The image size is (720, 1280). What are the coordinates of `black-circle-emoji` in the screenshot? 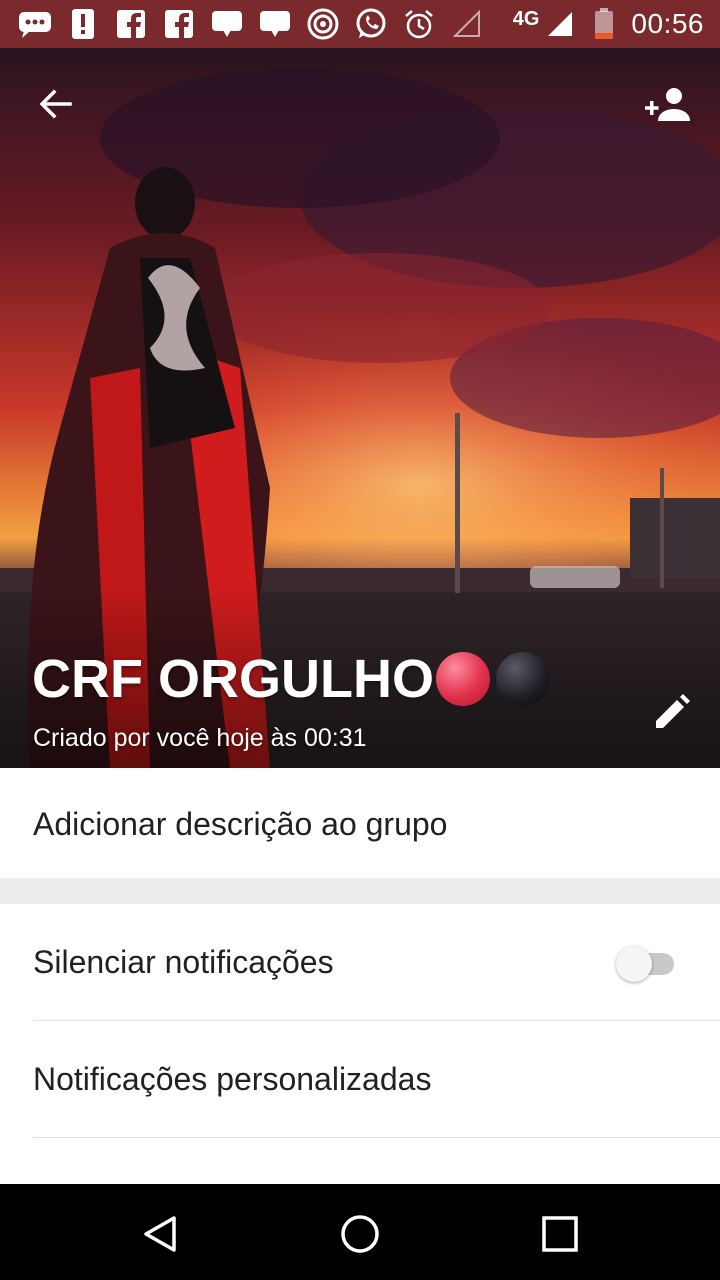 It's located at (522, 679).